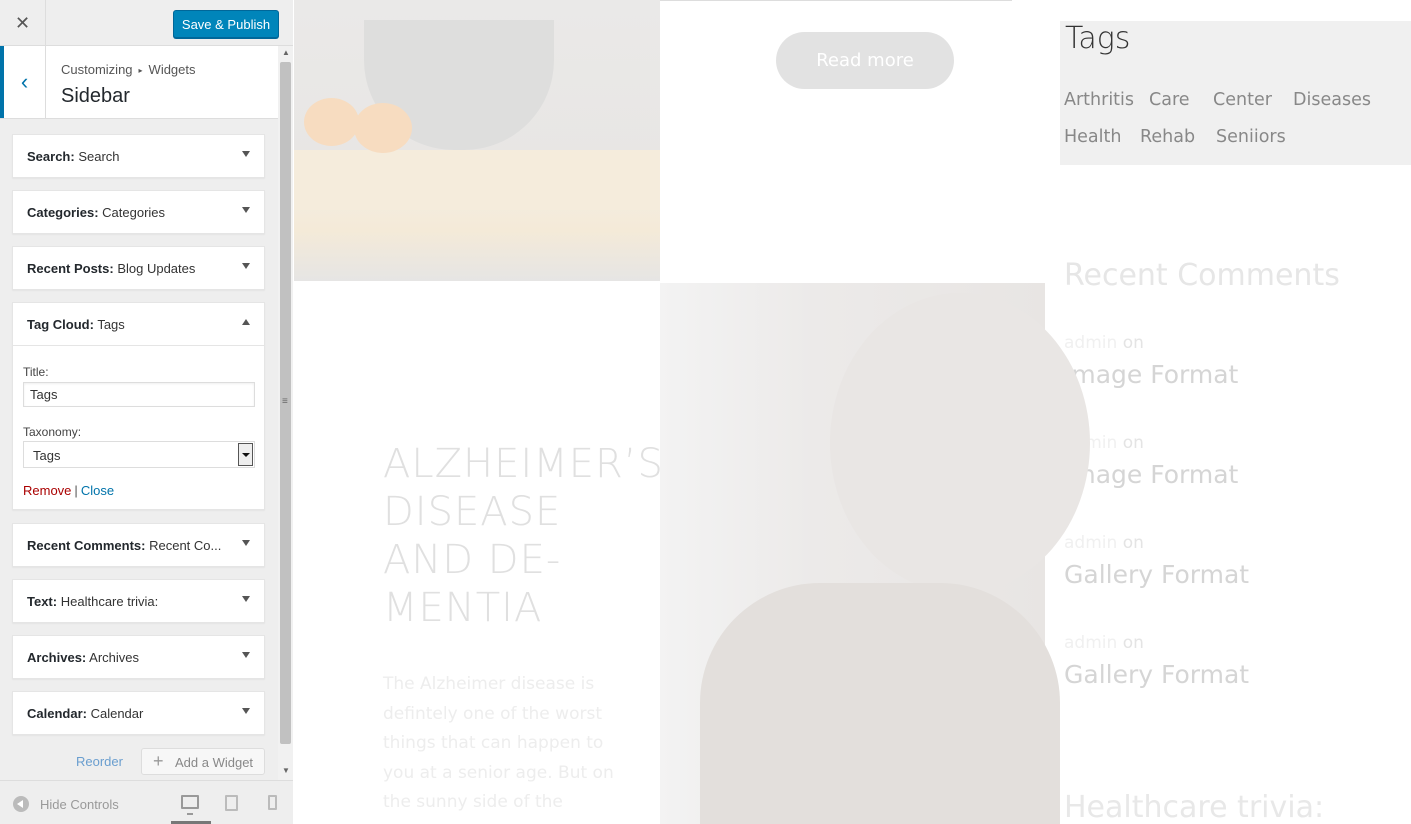  I want to click on recent-comments-title: Recent Comments, so click(1202, 275).